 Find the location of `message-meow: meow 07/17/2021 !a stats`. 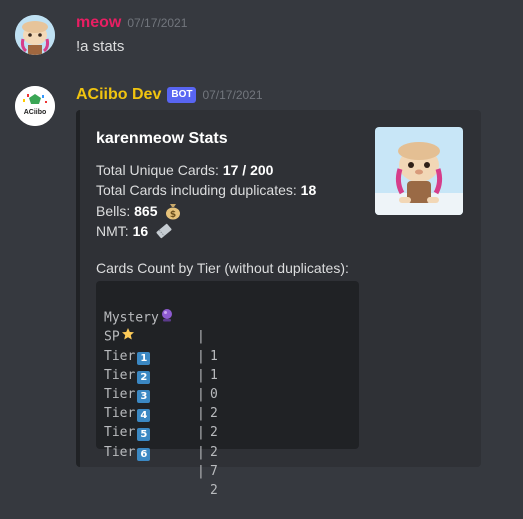

message-meow: meow 07/17/2021 !a stats is located at coordinates (261, 35).